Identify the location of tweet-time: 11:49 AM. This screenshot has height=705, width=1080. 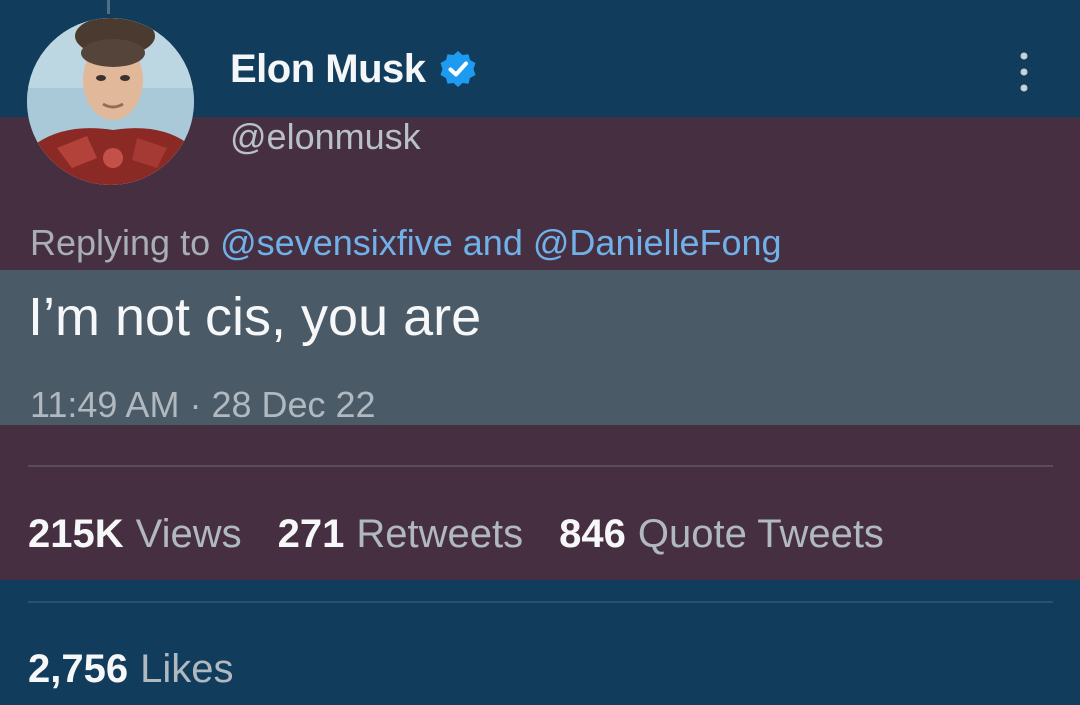
(105, 404).